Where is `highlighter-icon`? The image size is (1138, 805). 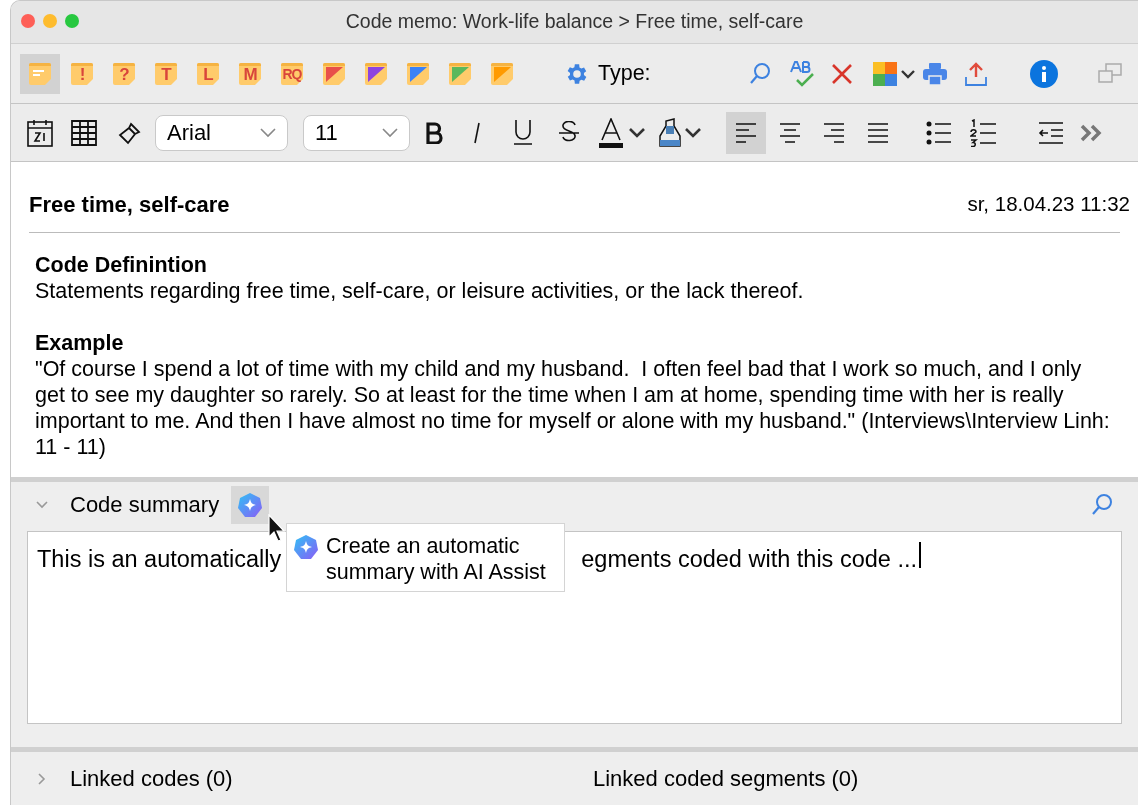 highlighter-icon is located at coordinates (670, 132).